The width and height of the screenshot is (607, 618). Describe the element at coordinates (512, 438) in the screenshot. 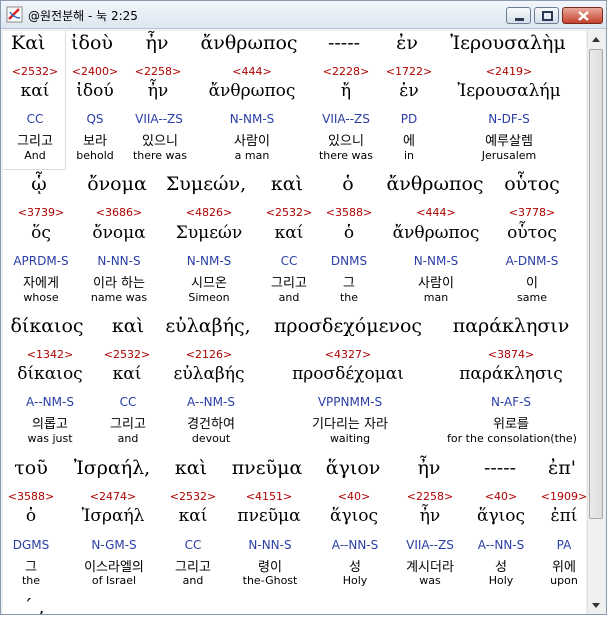

I see `english-gloss: for the consolation(the)` at that location.